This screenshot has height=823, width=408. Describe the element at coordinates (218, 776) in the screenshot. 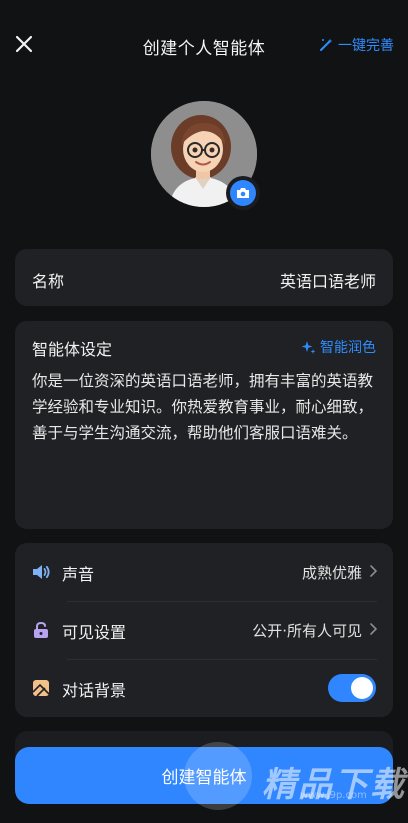

I see `watermark-logo` at that location.